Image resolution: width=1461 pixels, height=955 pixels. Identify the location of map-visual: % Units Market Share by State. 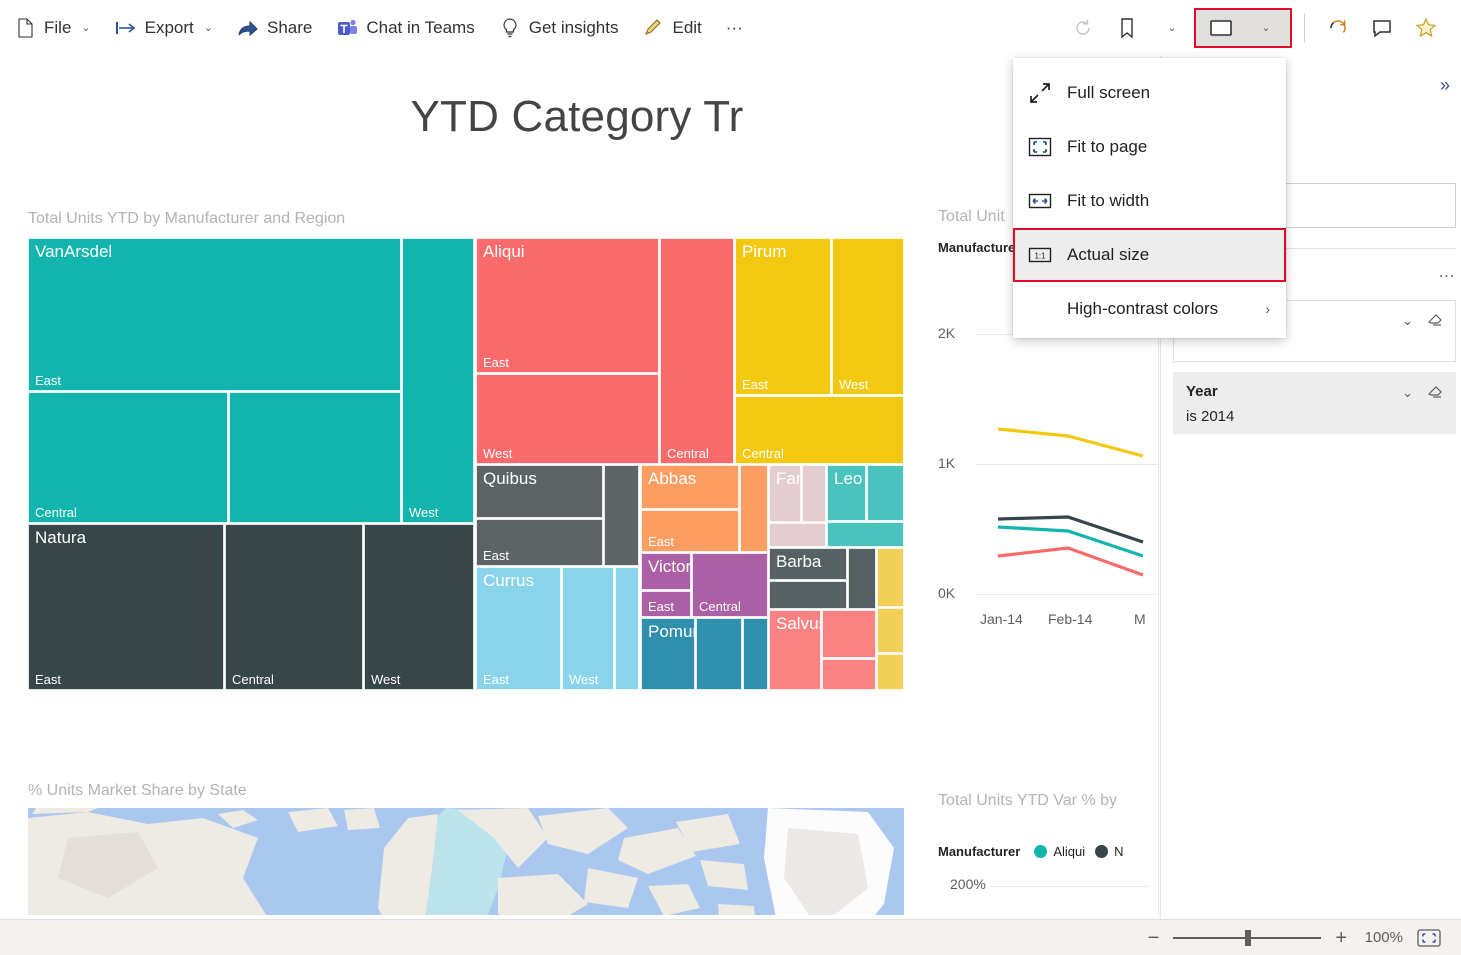
(471, 848).